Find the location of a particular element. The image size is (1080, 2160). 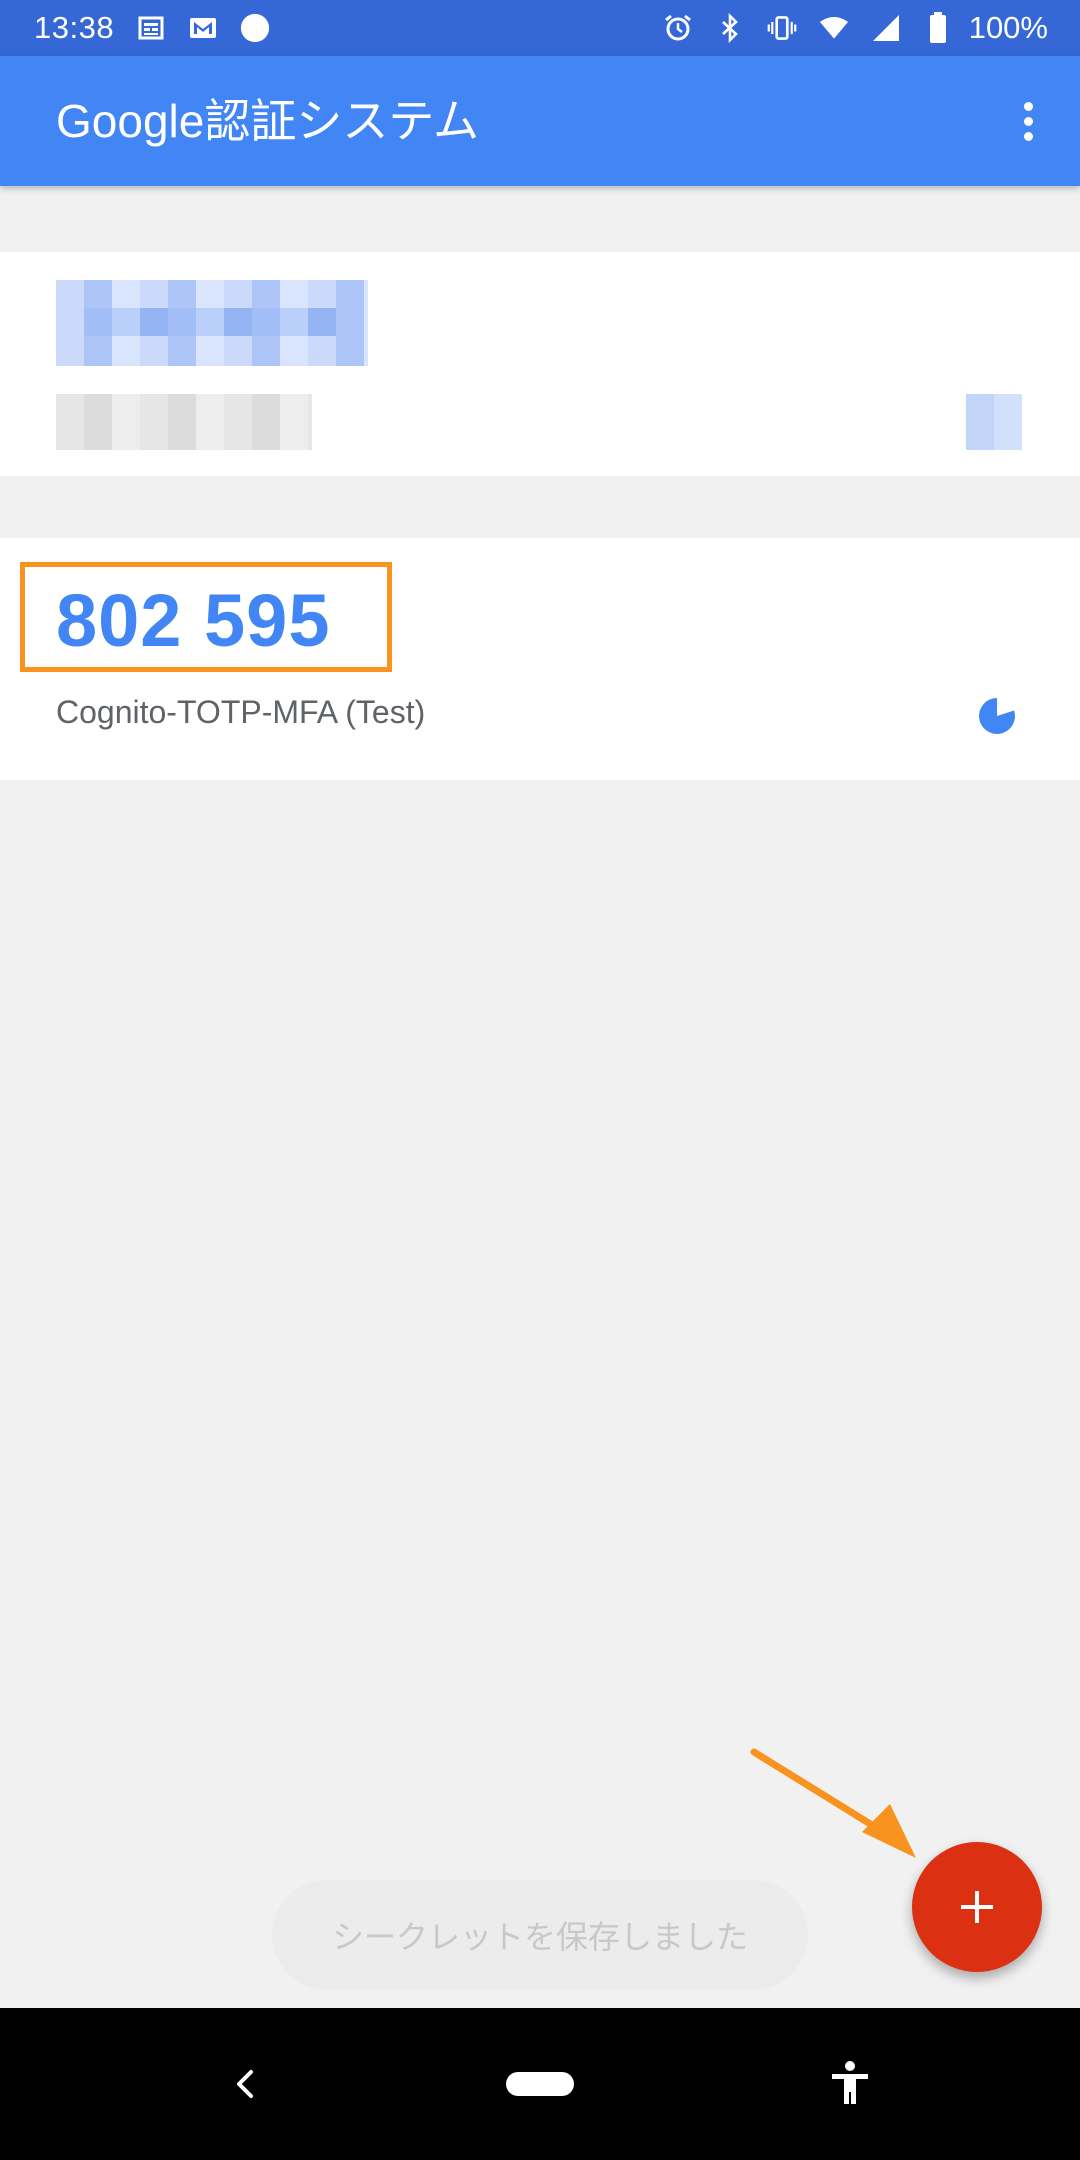

navigation-bar is located at coordinates (540, 2084).